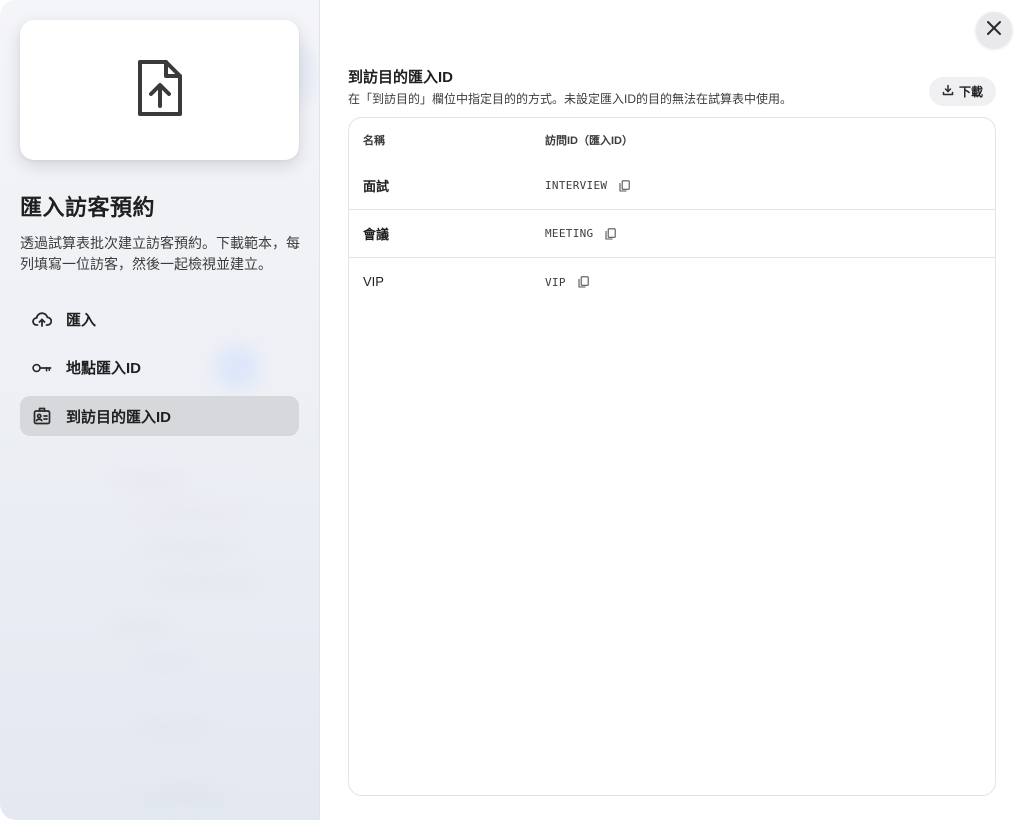  I want to click on sidebar-item-import: 匯入, so click(159, 319).